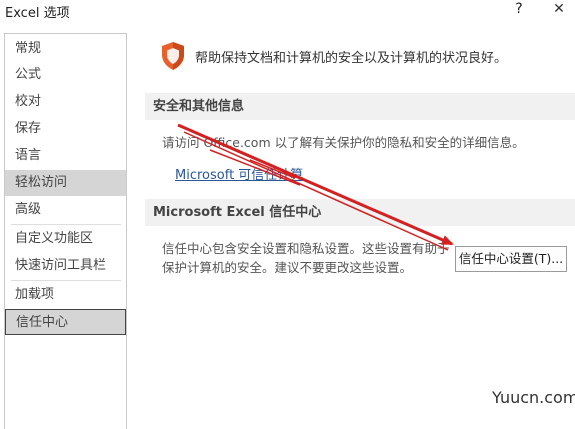 The width and height of the screenshot is (575, 429). What do you see at coordinates (65, 75) in the screenshot?
I see `sidebar-item-formulas: 公式` at bounding box center [65, 75].